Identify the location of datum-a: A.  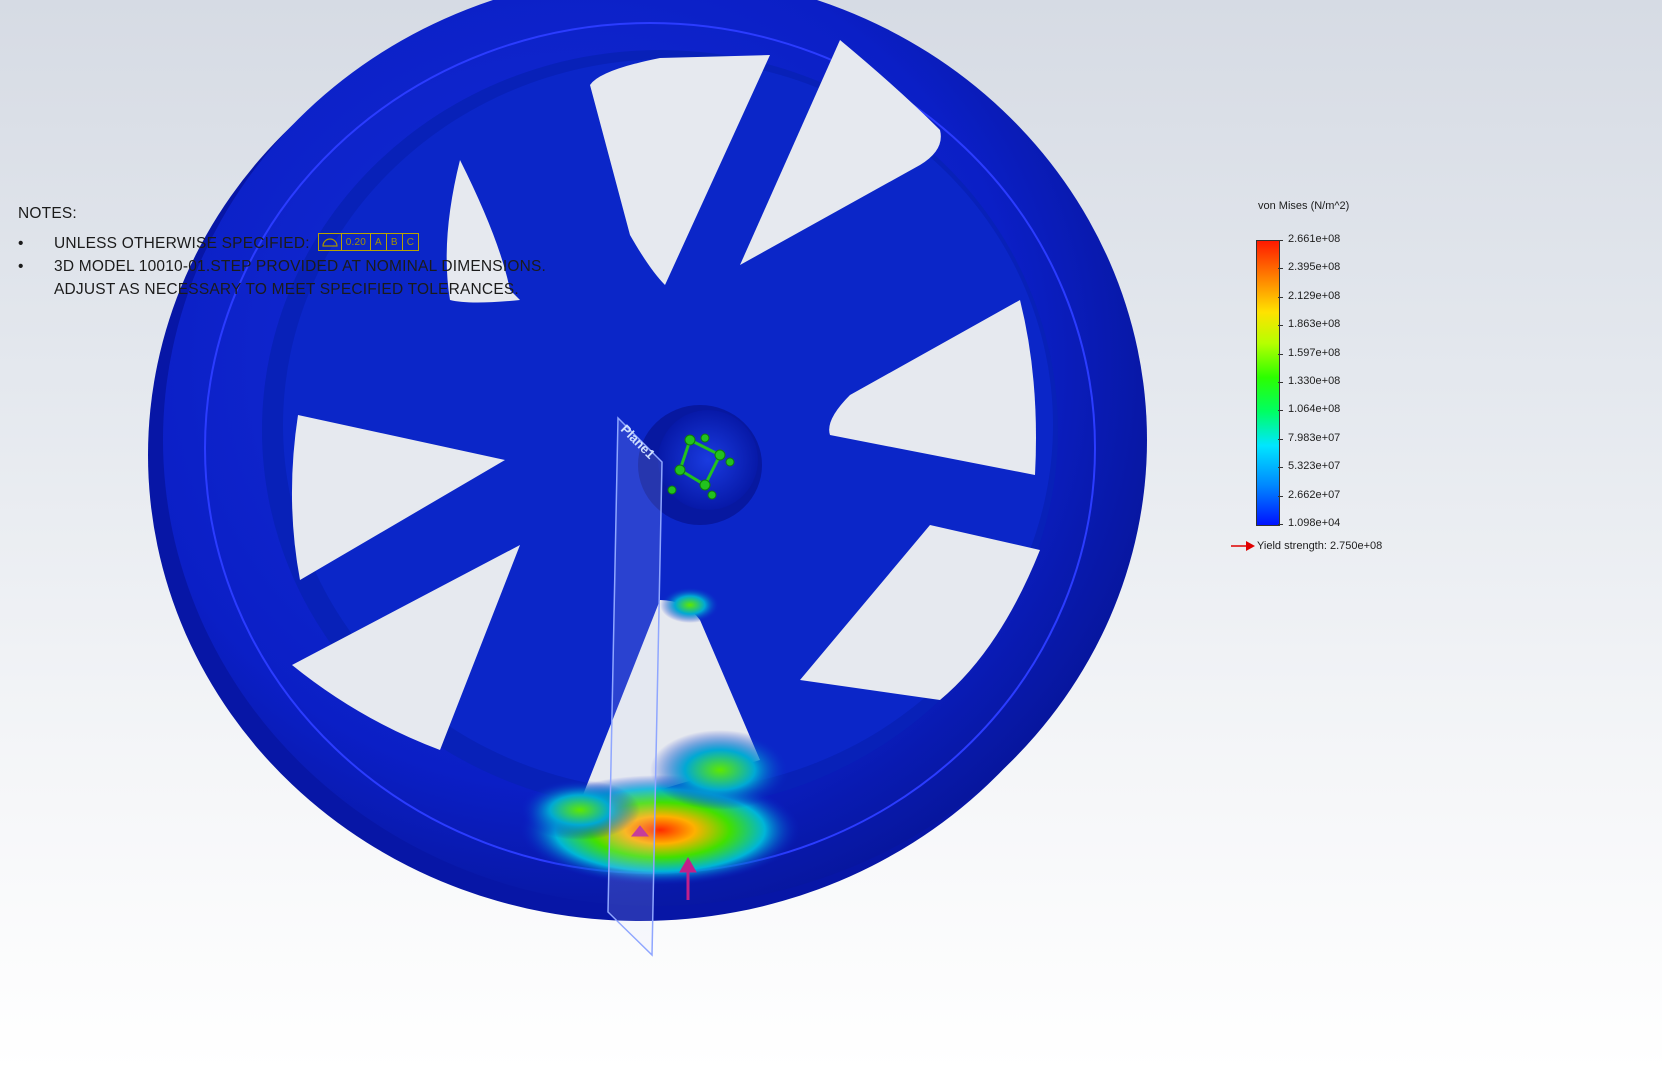
(379, 242).